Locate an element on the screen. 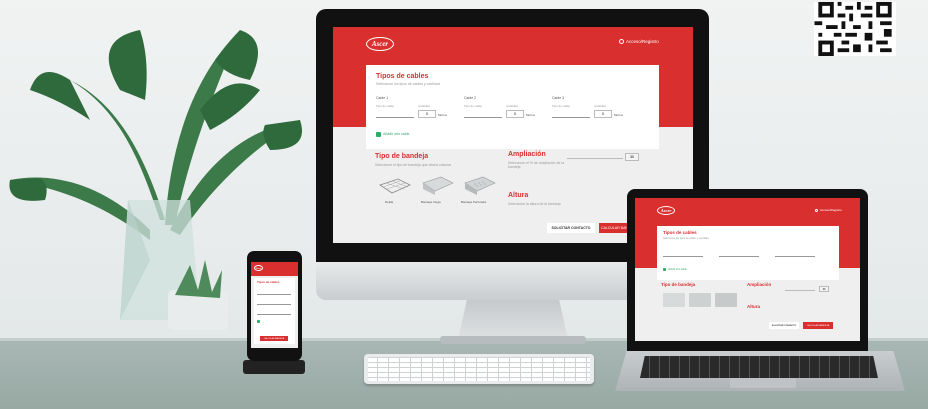 The height and width of the screenshot is (409, 928). cable-2-type-select is located at coordinates (483, 115).